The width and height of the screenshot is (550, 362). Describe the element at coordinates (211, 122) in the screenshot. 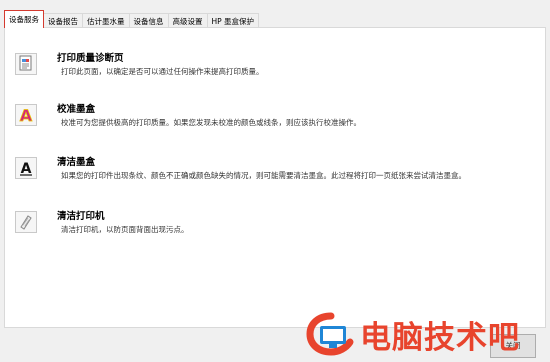

I see `service-description: 校准可为您提供极高的打印质量。如果您发现未校准的颜色或线条，则应该执行校准操作。` at that location.